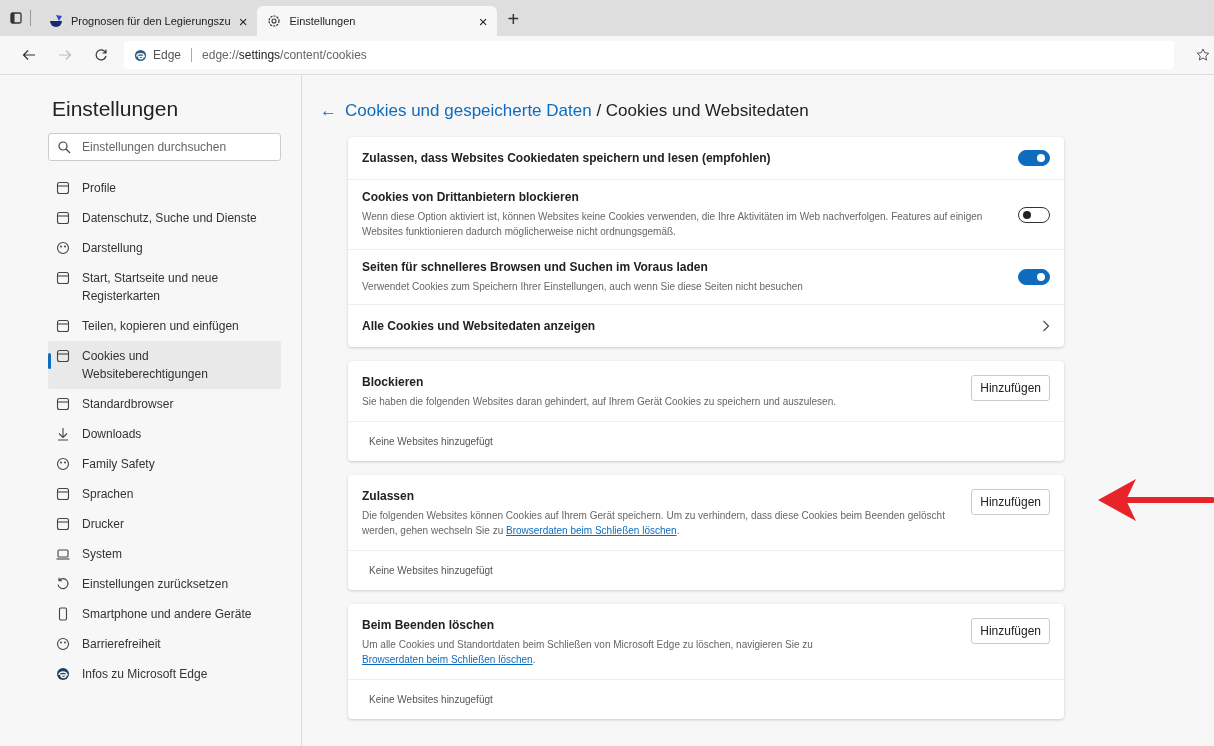 The height and width of the screenshot is (746, 1214). Describe the element at coordinates (588, 652) in the screenshot. I see `section-description: Um alle Cookies und Standortdaten beim Schließen von Microsoft Edge zu löschen, navigieren Sie zu Browserdaten beim Schließen löschen.` at that location.